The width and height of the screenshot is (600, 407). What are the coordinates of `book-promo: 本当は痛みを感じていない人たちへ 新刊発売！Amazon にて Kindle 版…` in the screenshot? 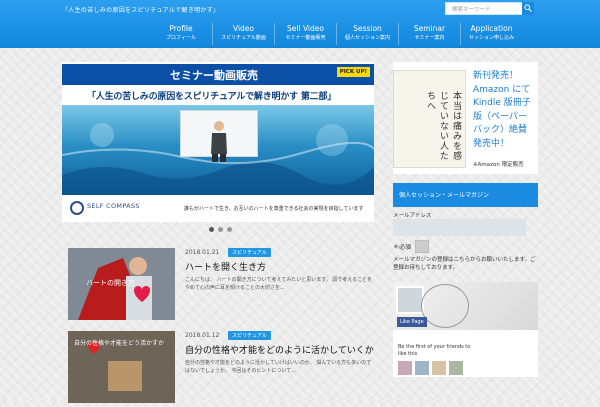 It's located at (465, 118).